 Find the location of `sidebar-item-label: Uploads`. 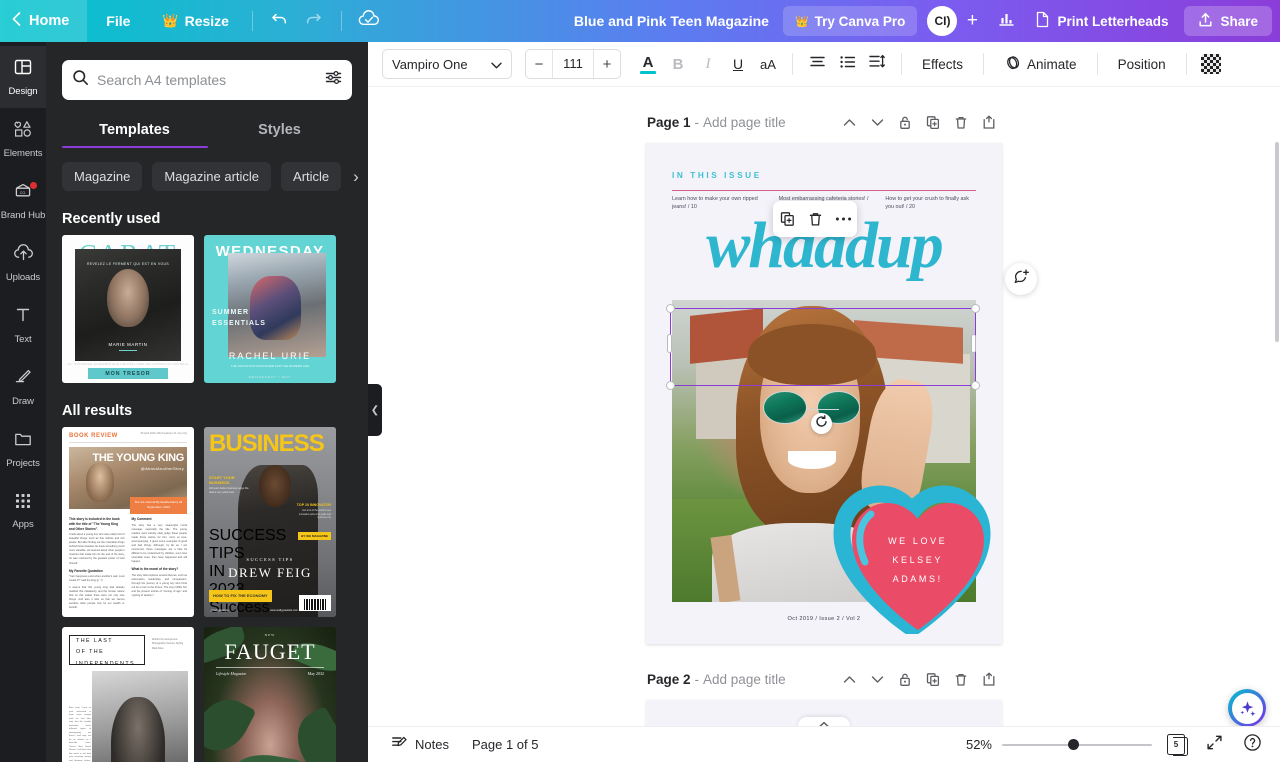

sidebar-item-label: Uploads is located at coordinates (23, 277).